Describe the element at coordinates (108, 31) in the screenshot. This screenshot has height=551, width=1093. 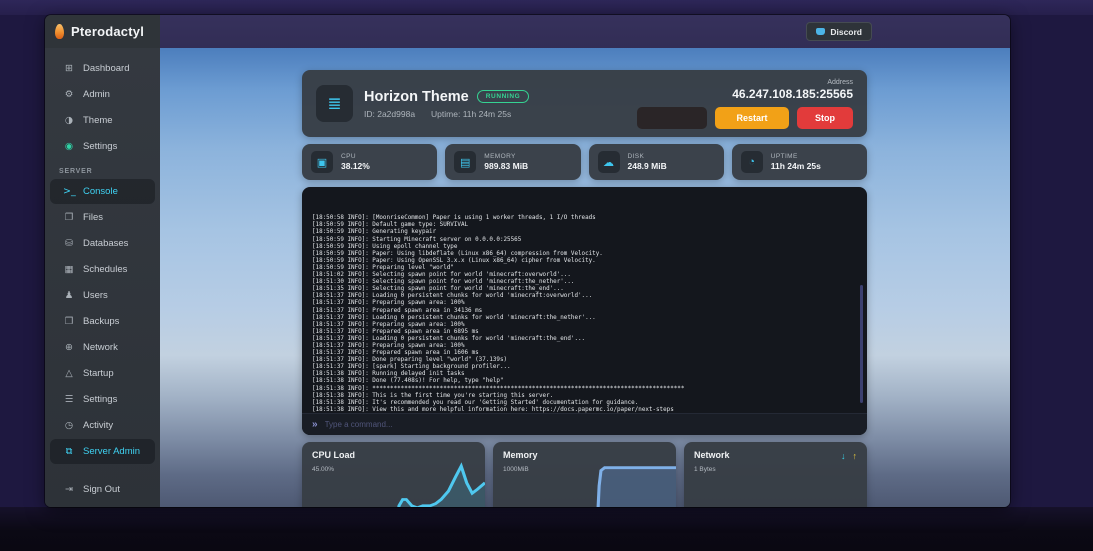
I see `brand-title: Pterodactyl` at that location.